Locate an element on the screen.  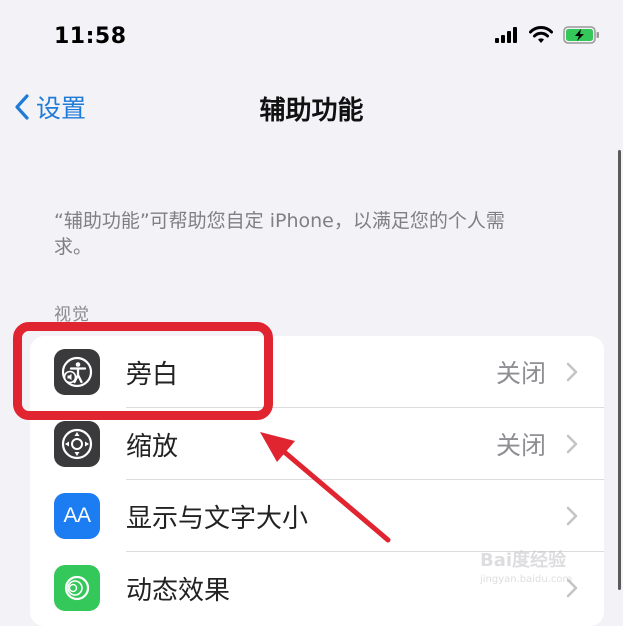
cellular-signal-icon is located at coordinates (506, 35).